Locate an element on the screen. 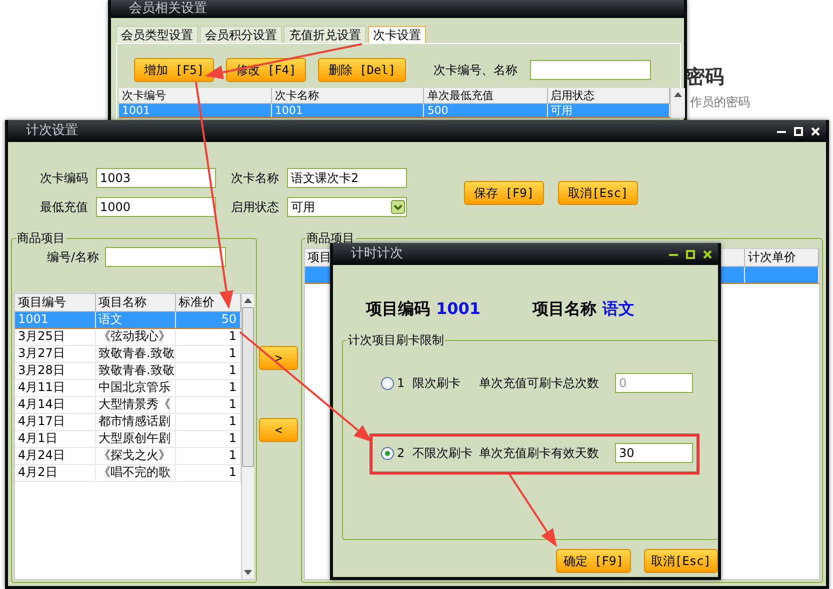  maximize-icon is located at coordinates (690, 254).